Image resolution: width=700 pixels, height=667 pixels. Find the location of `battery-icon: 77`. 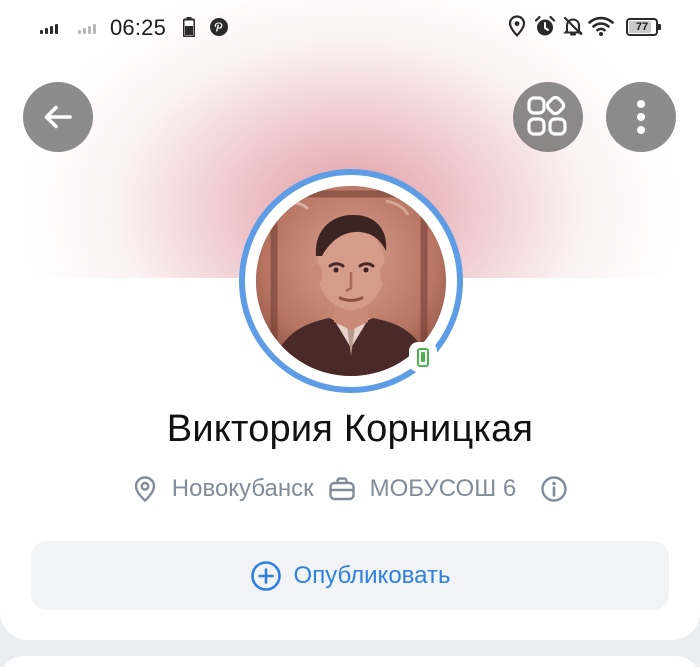

battery-icon: 77 is located at coordinates (643, 27).